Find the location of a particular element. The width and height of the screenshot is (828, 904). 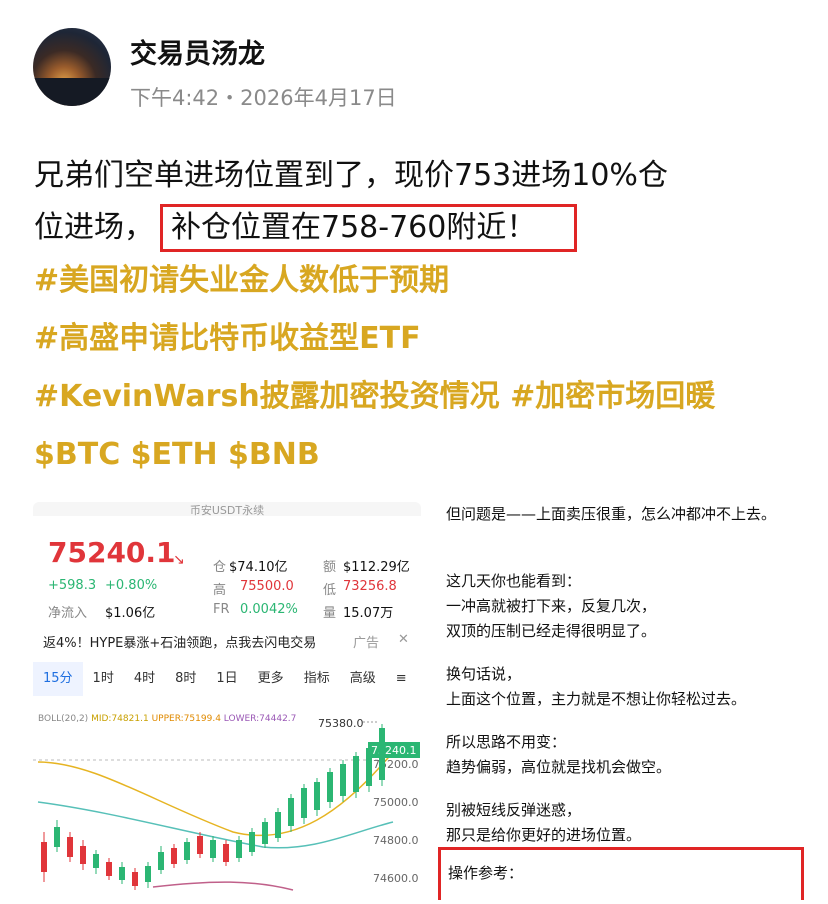

post-line-2: 位进场， 补仓位置在758-760附近！ is located at coordinates (419, 228).